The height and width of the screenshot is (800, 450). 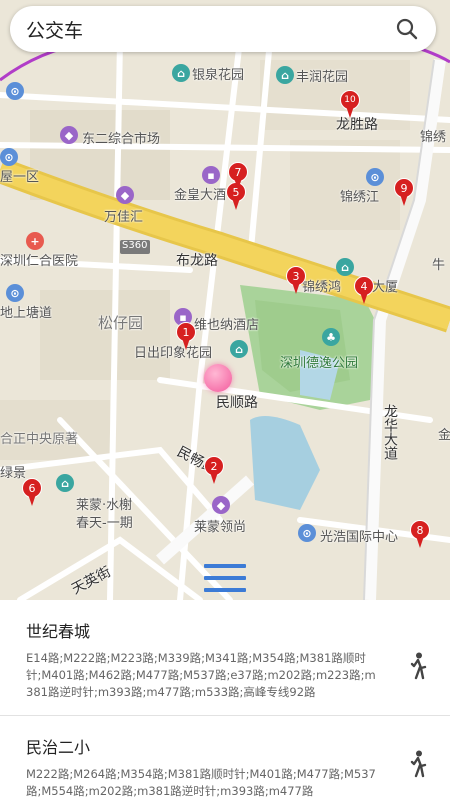 What do you see at coordinates (404, 193) in the screenshot?
I see `map-pin: 9` at bounding box center [404, 193].